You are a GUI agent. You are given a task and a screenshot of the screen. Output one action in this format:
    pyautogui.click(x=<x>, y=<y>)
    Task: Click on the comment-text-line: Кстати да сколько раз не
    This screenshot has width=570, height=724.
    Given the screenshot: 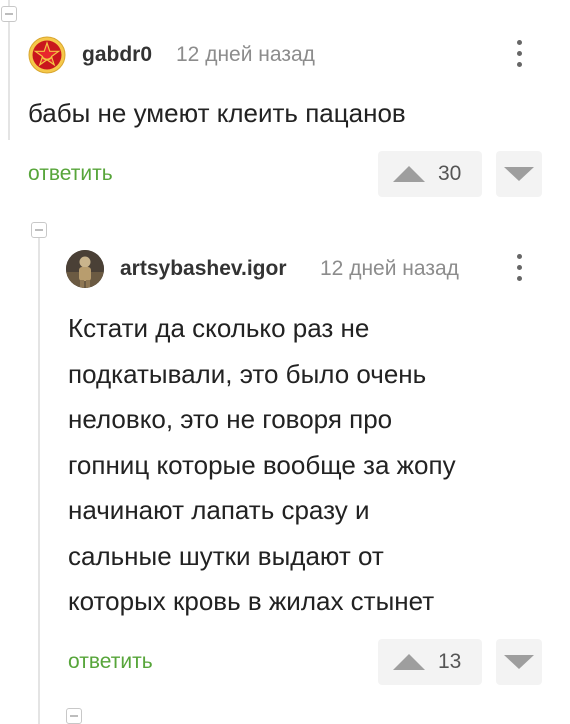 What is the action you would take?
    pyautogui.click(x=219, y=328)
    